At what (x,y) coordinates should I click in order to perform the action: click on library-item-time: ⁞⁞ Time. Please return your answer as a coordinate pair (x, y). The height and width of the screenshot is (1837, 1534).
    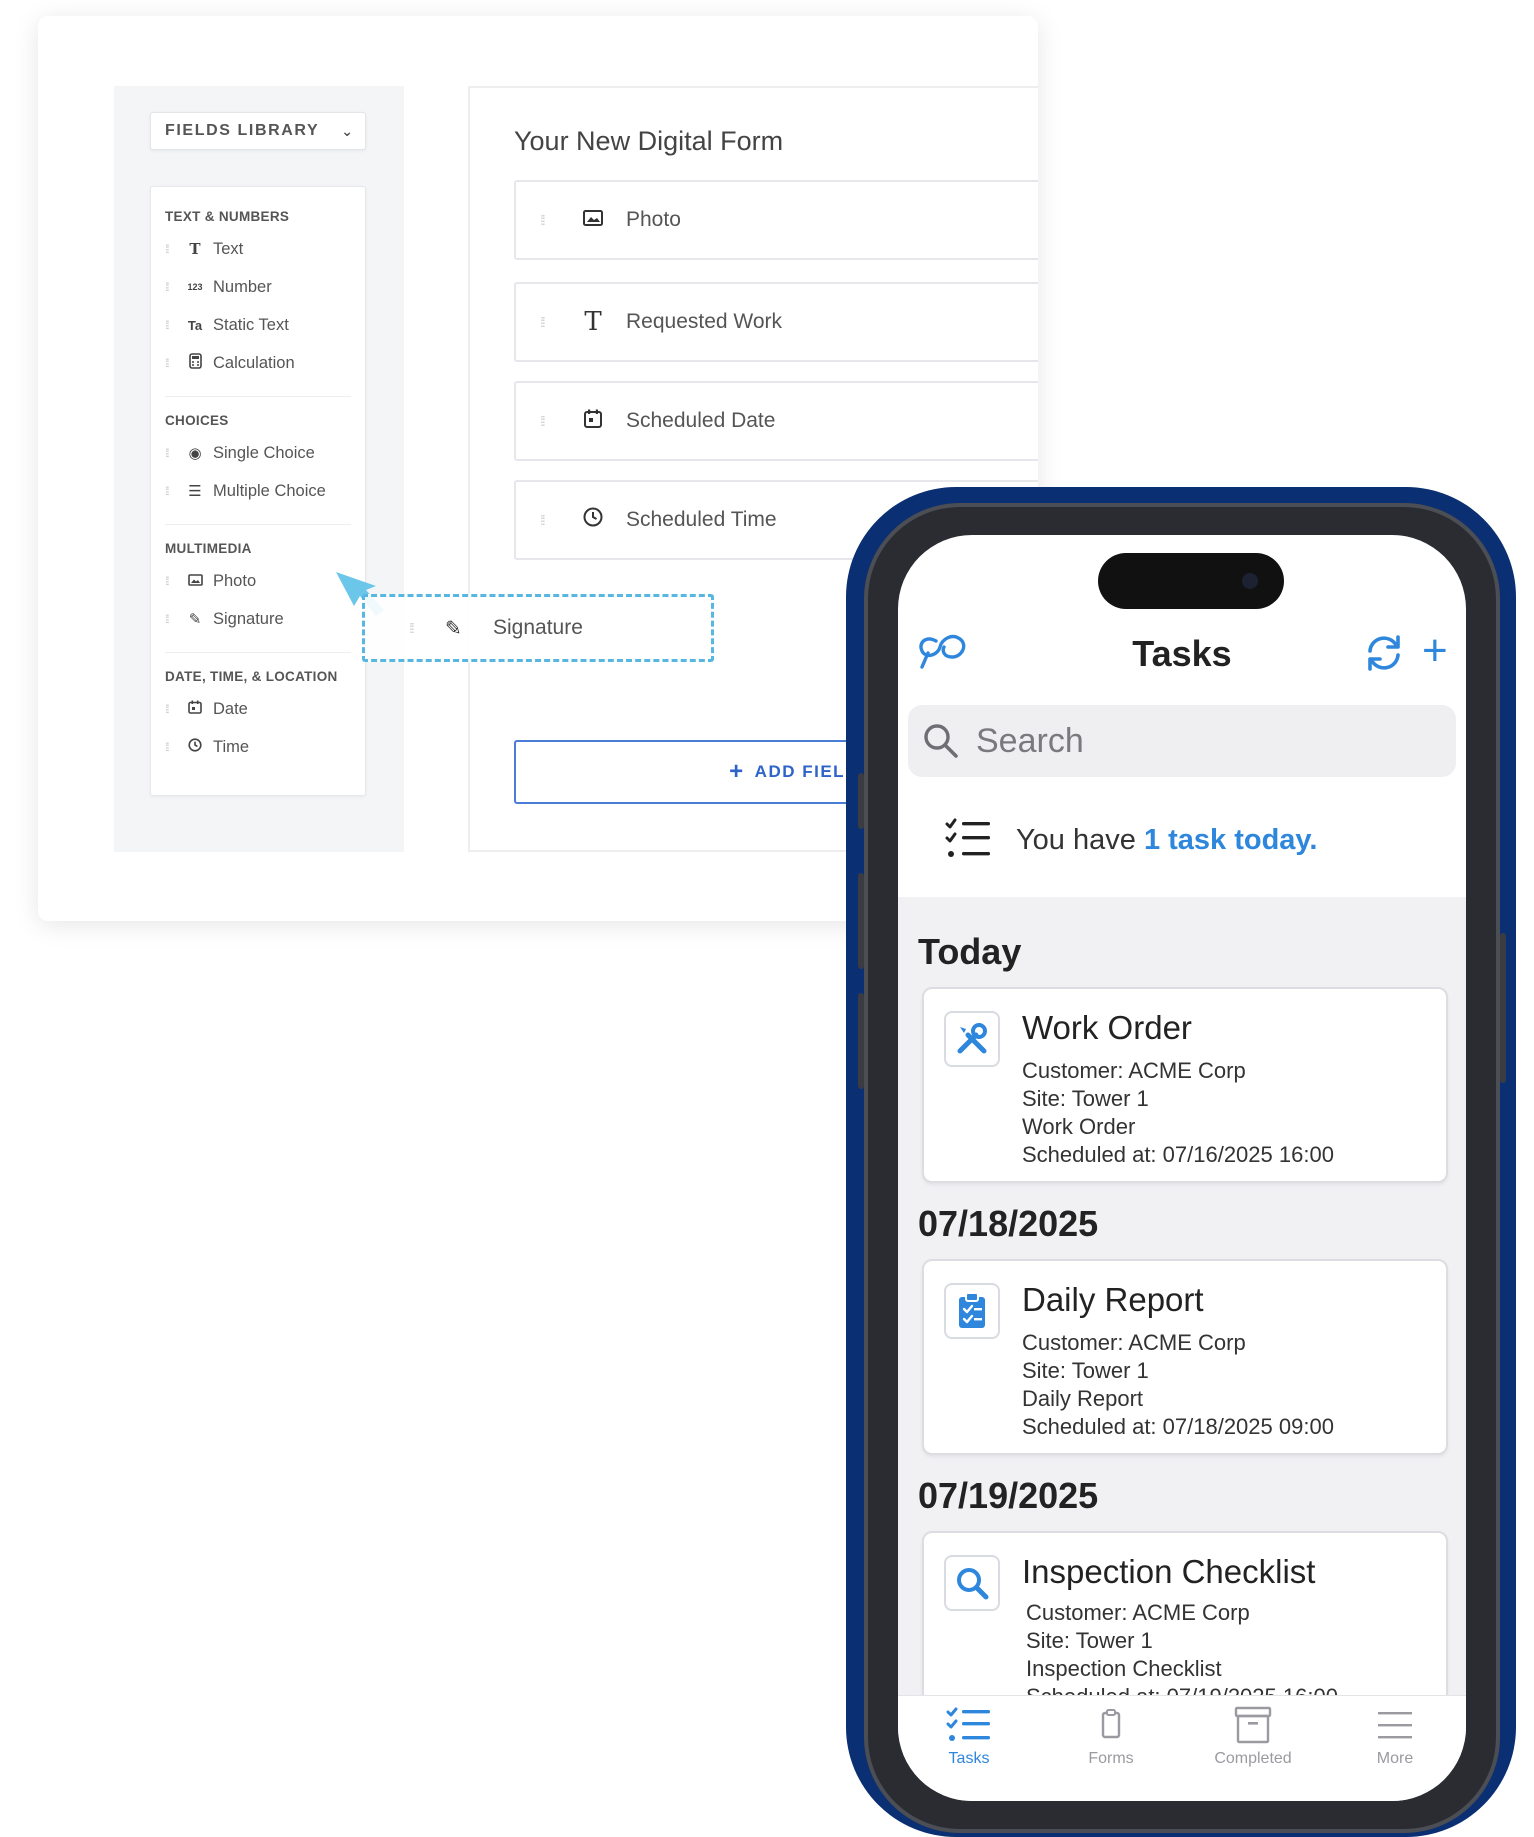
    Looking at the image, I should click on (258, 747).